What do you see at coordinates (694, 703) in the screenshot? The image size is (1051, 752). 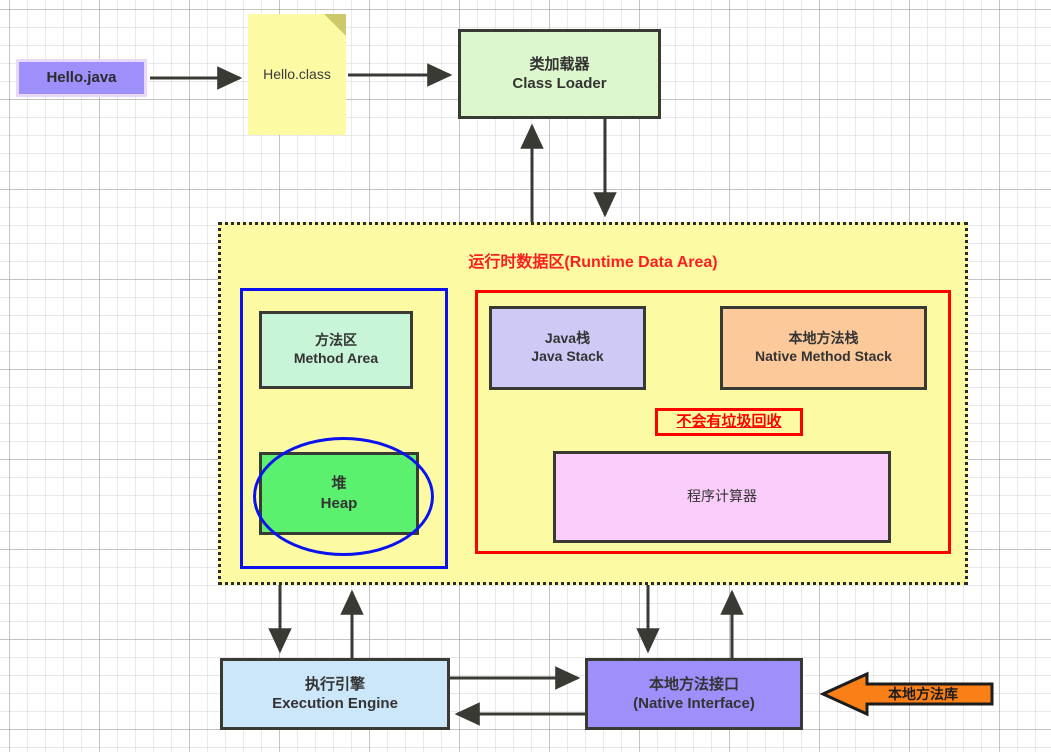 I see `native-interface-label-en: (Native Interface)` at bounding box center [694, 703].